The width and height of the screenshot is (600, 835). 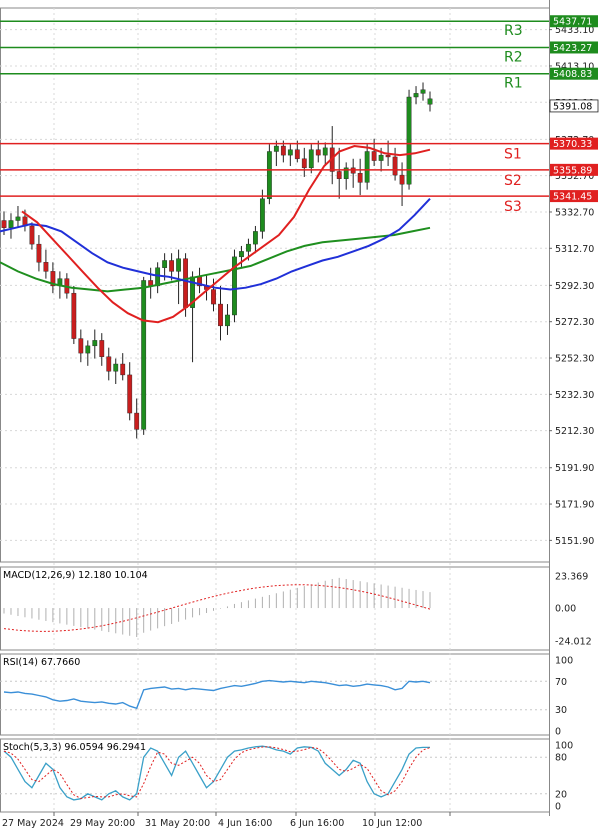 I want to click on y-tick-label: 5312.70, so click(x=574, y=249).